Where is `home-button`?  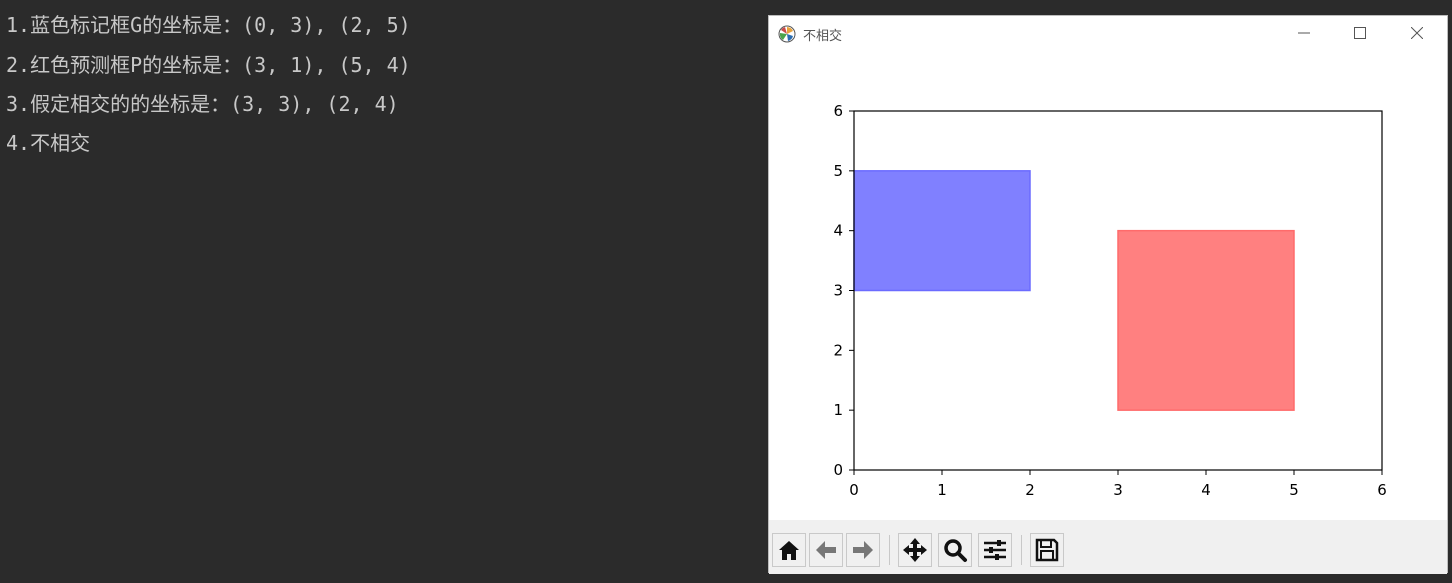 home-button is located at coordinates (789, 550).